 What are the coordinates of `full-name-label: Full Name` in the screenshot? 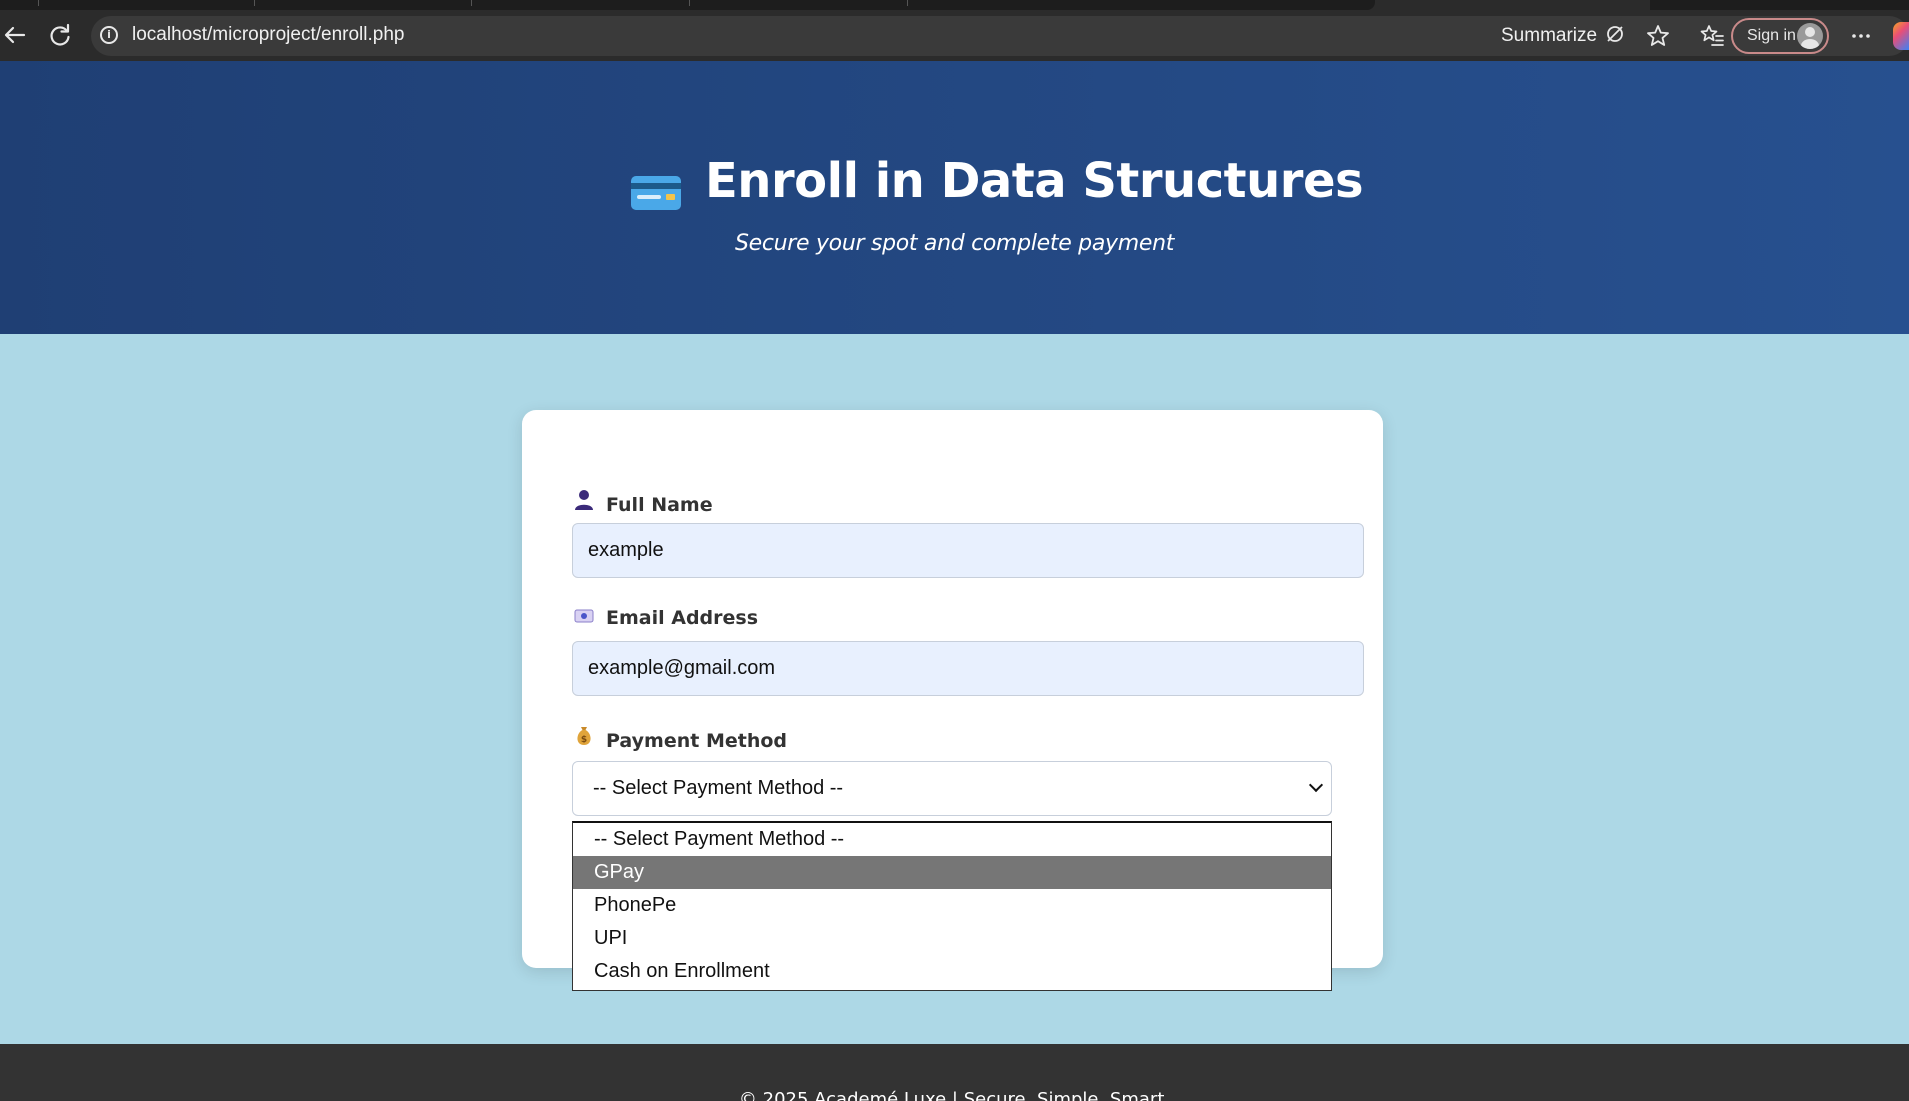 It's located at (643, 502).